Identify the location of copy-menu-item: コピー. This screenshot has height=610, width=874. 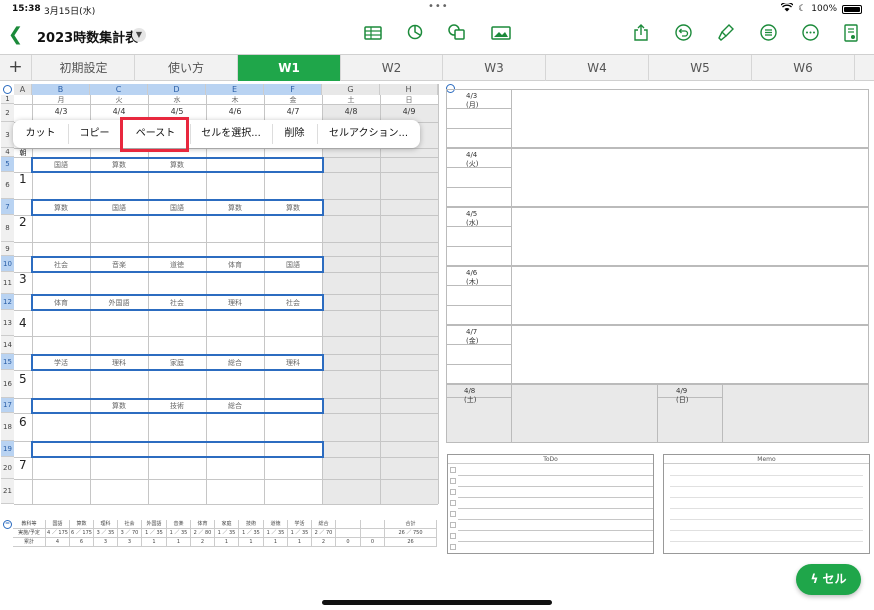
(94, 134).